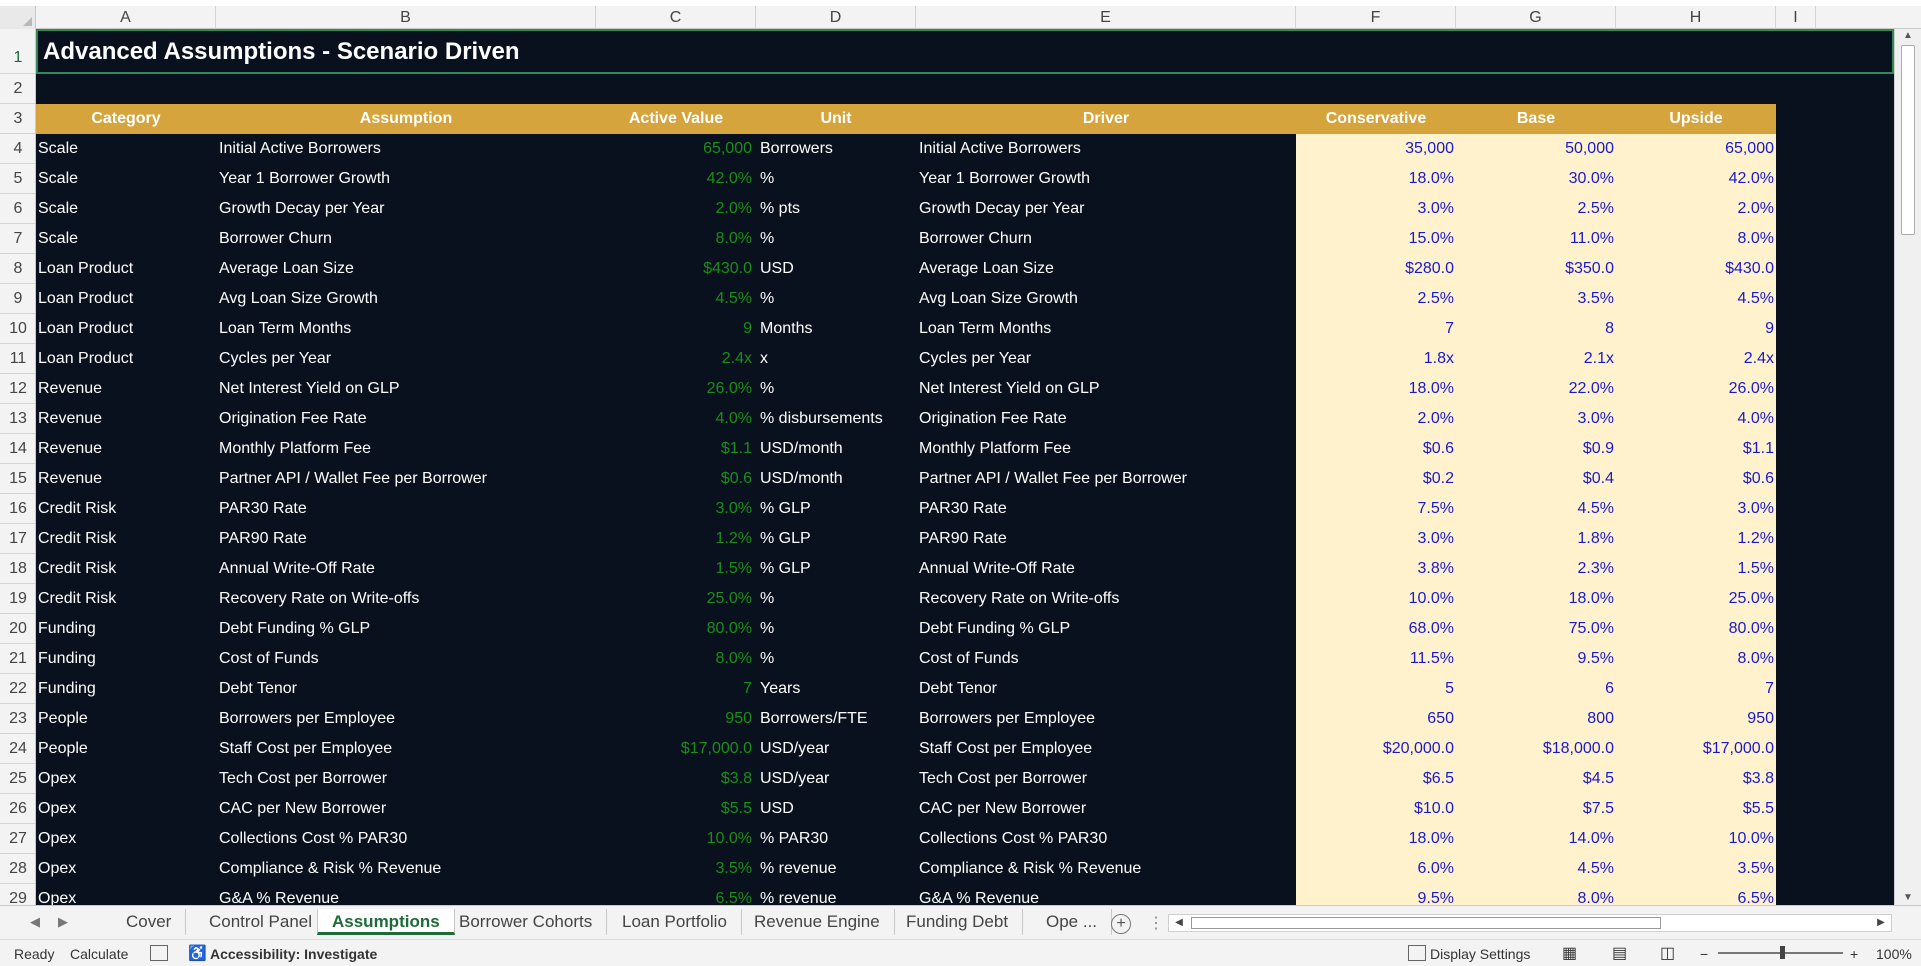 The image size is (1921, 966). What do you see at coordinates (674, 449) in the screenshot?
I see `active-value-cell: $1.1` at bounding box center [674, 449].